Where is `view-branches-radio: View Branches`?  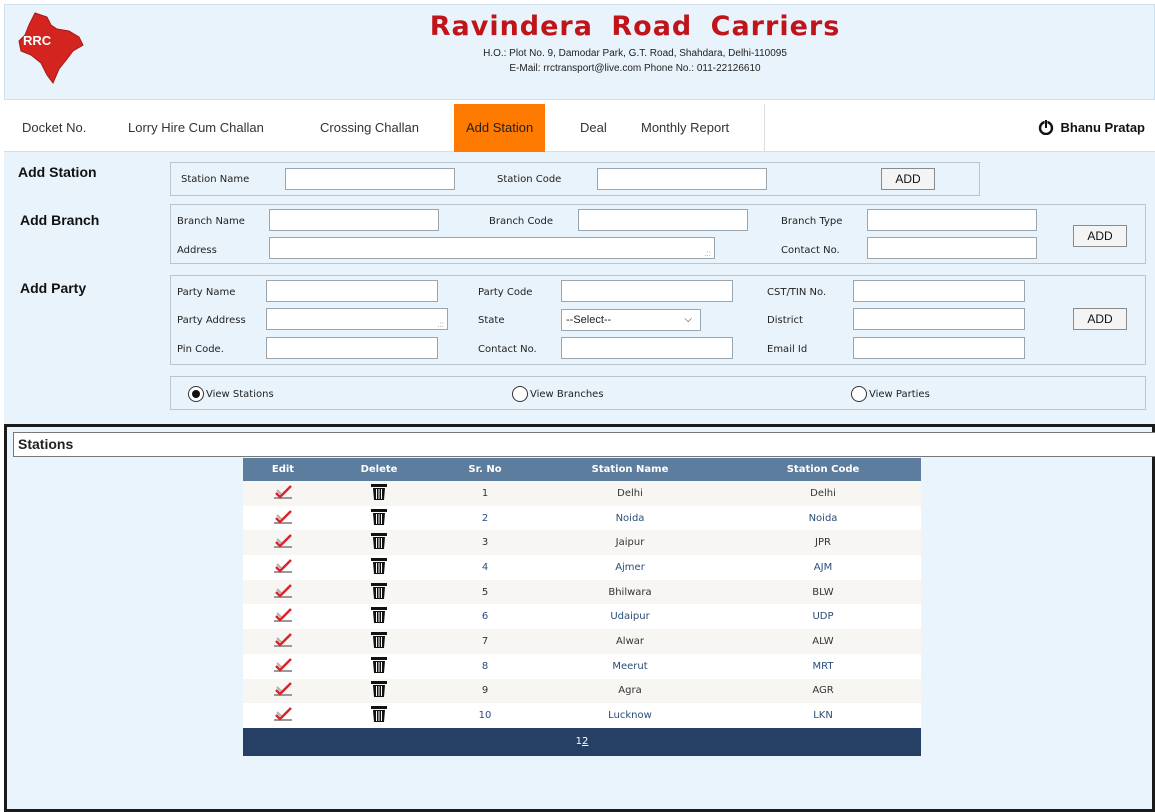 view-branches-radio: View Branches is located at coordinates (558, 394).